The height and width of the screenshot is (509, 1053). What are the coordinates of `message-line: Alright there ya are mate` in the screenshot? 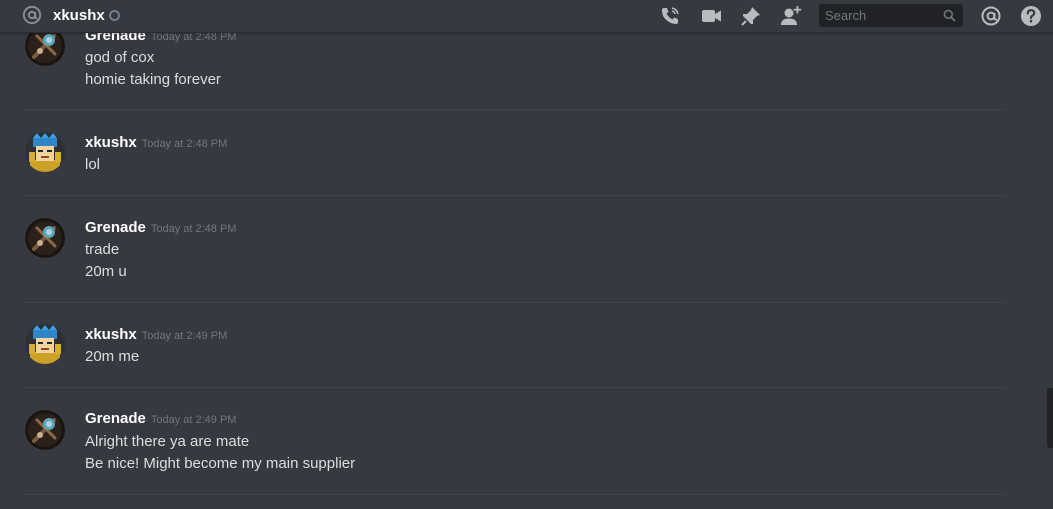 It's located at (167, 441).